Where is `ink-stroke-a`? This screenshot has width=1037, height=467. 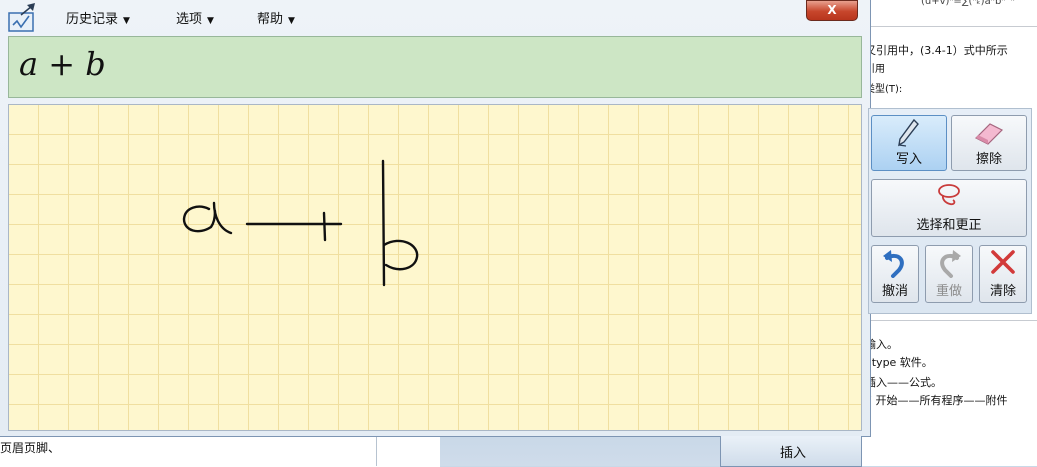 ink-stroke-a is located at coordinates (199, 219).